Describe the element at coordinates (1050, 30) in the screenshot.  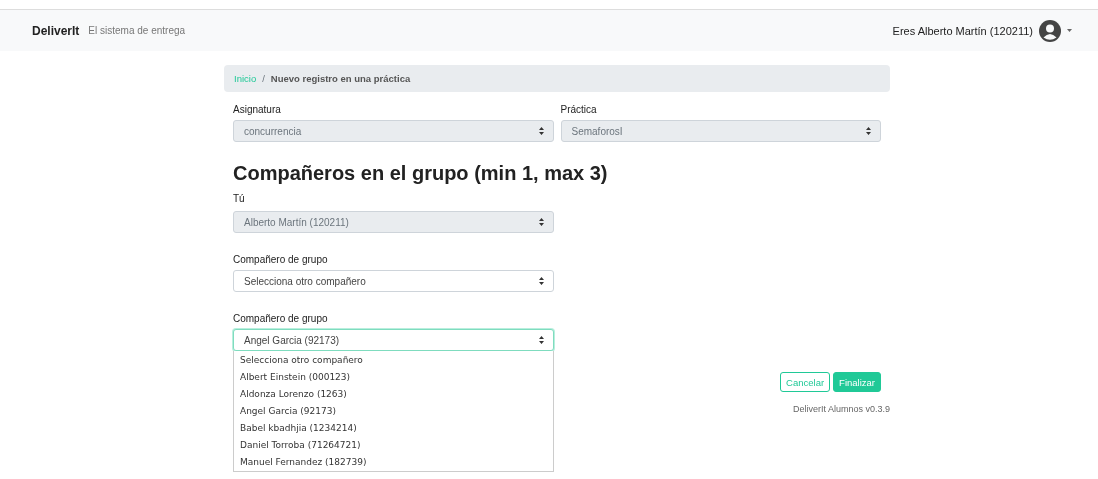
I see `user-avatar-icon` at that location.